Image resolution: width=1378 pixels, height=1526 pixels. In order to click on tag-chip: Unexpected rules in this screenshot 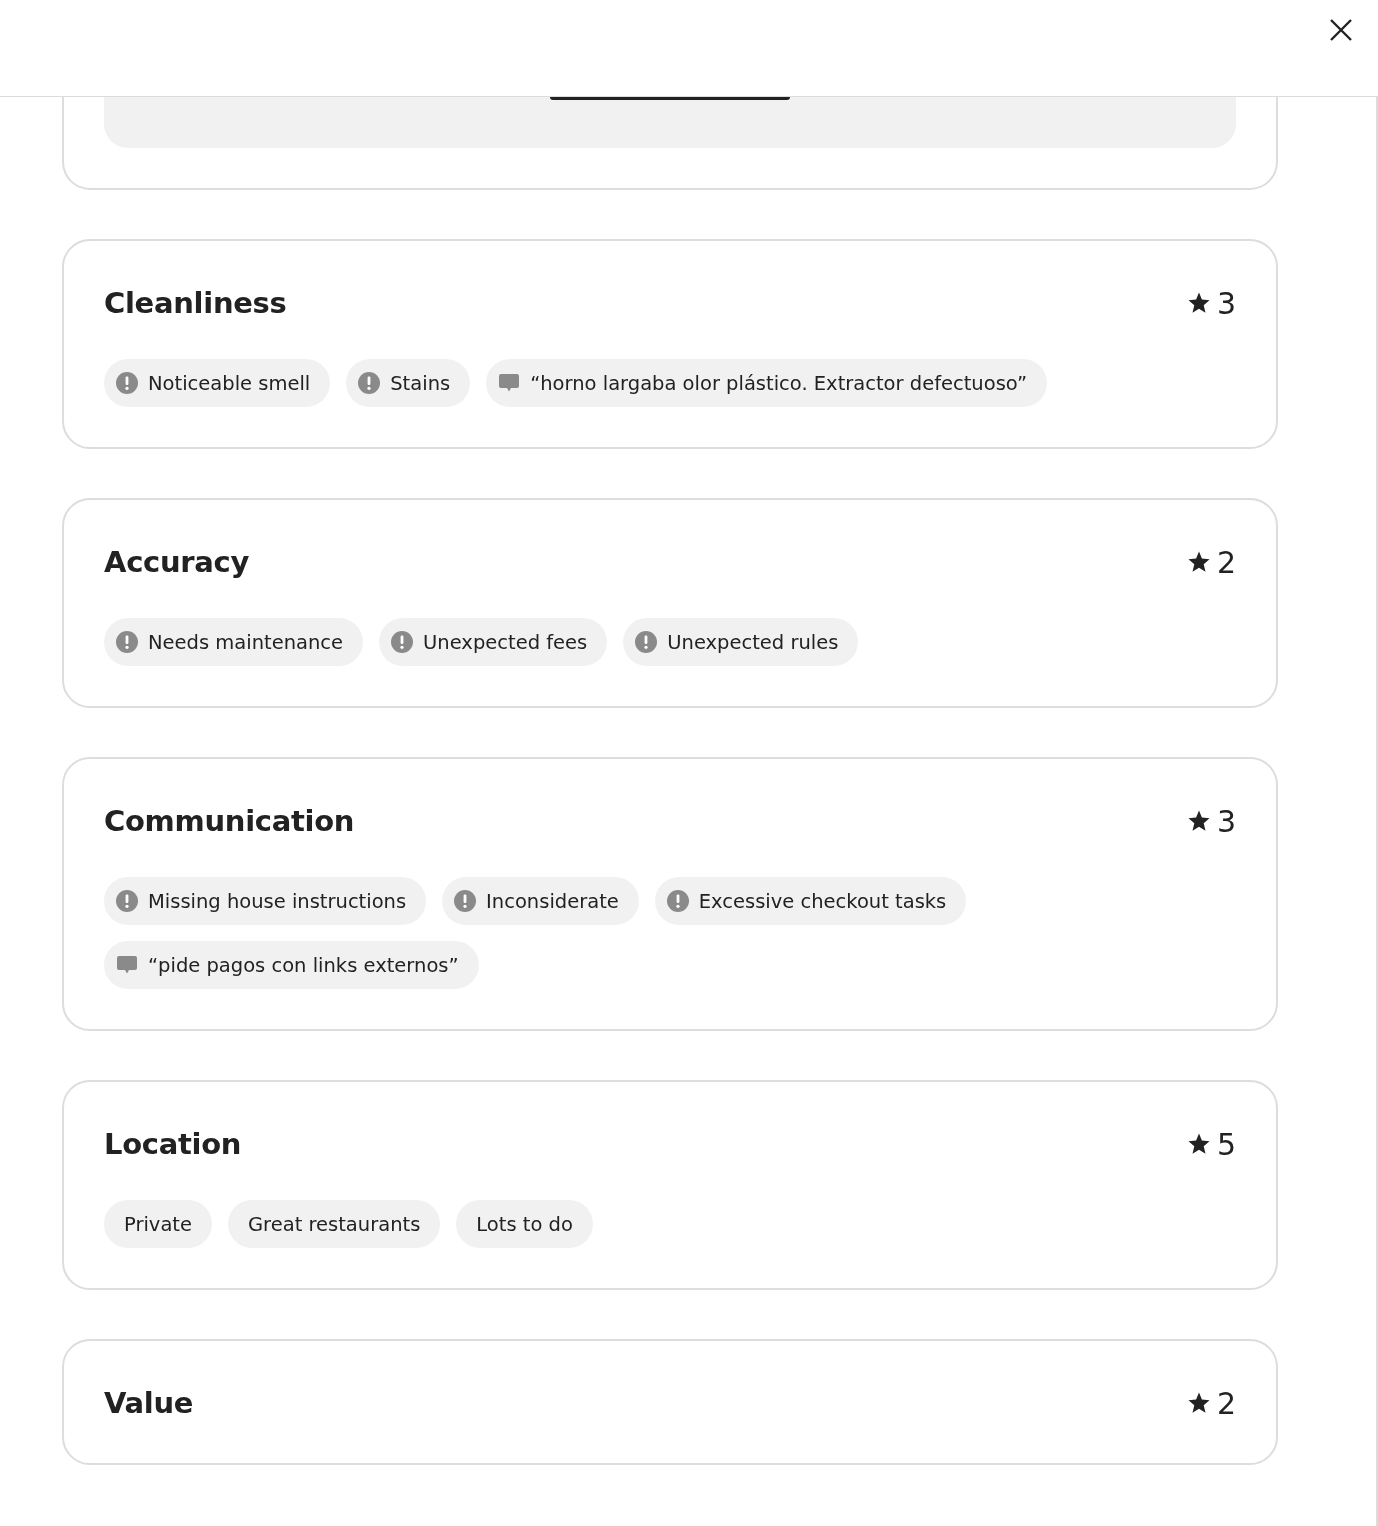, I will do `click(741, 642)`.